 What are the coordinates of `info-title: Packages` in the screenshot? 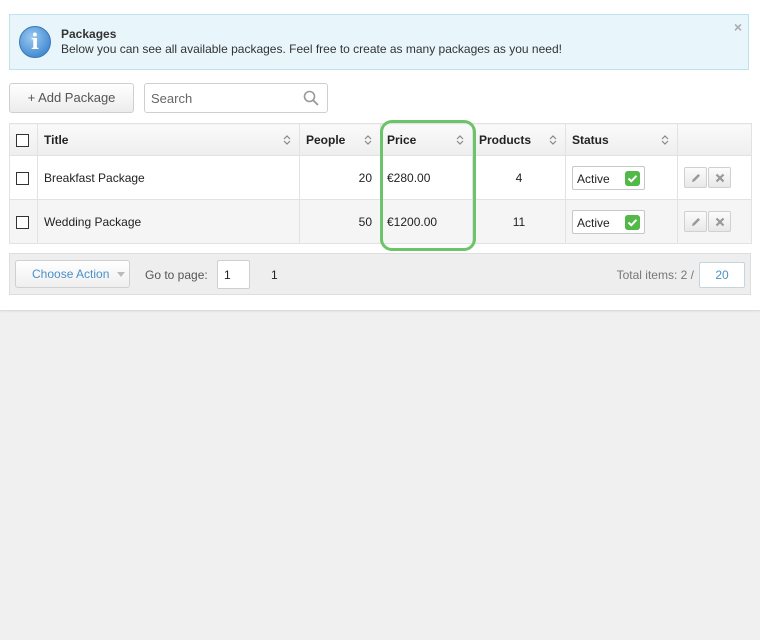 It's located at (89, 34).